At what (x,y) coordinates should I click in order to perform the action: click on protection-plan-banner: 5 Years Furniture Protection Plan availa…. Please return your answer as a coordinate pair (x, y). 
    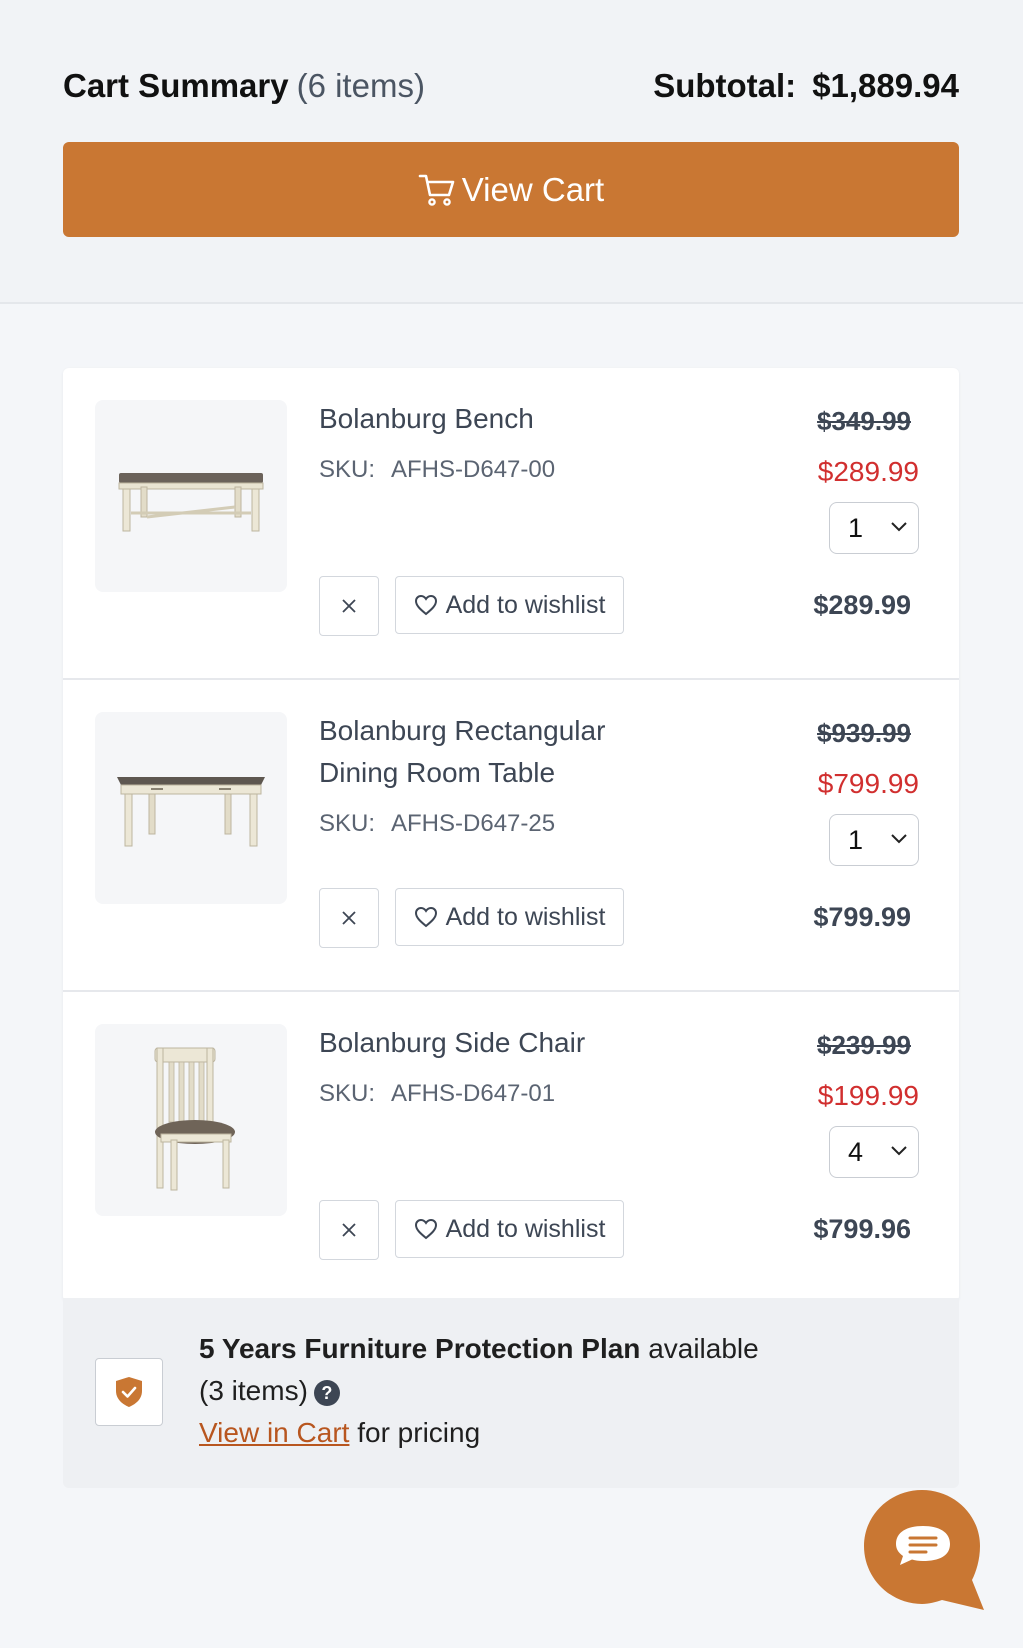
    Looking at the image, I should click on (511, 1393).